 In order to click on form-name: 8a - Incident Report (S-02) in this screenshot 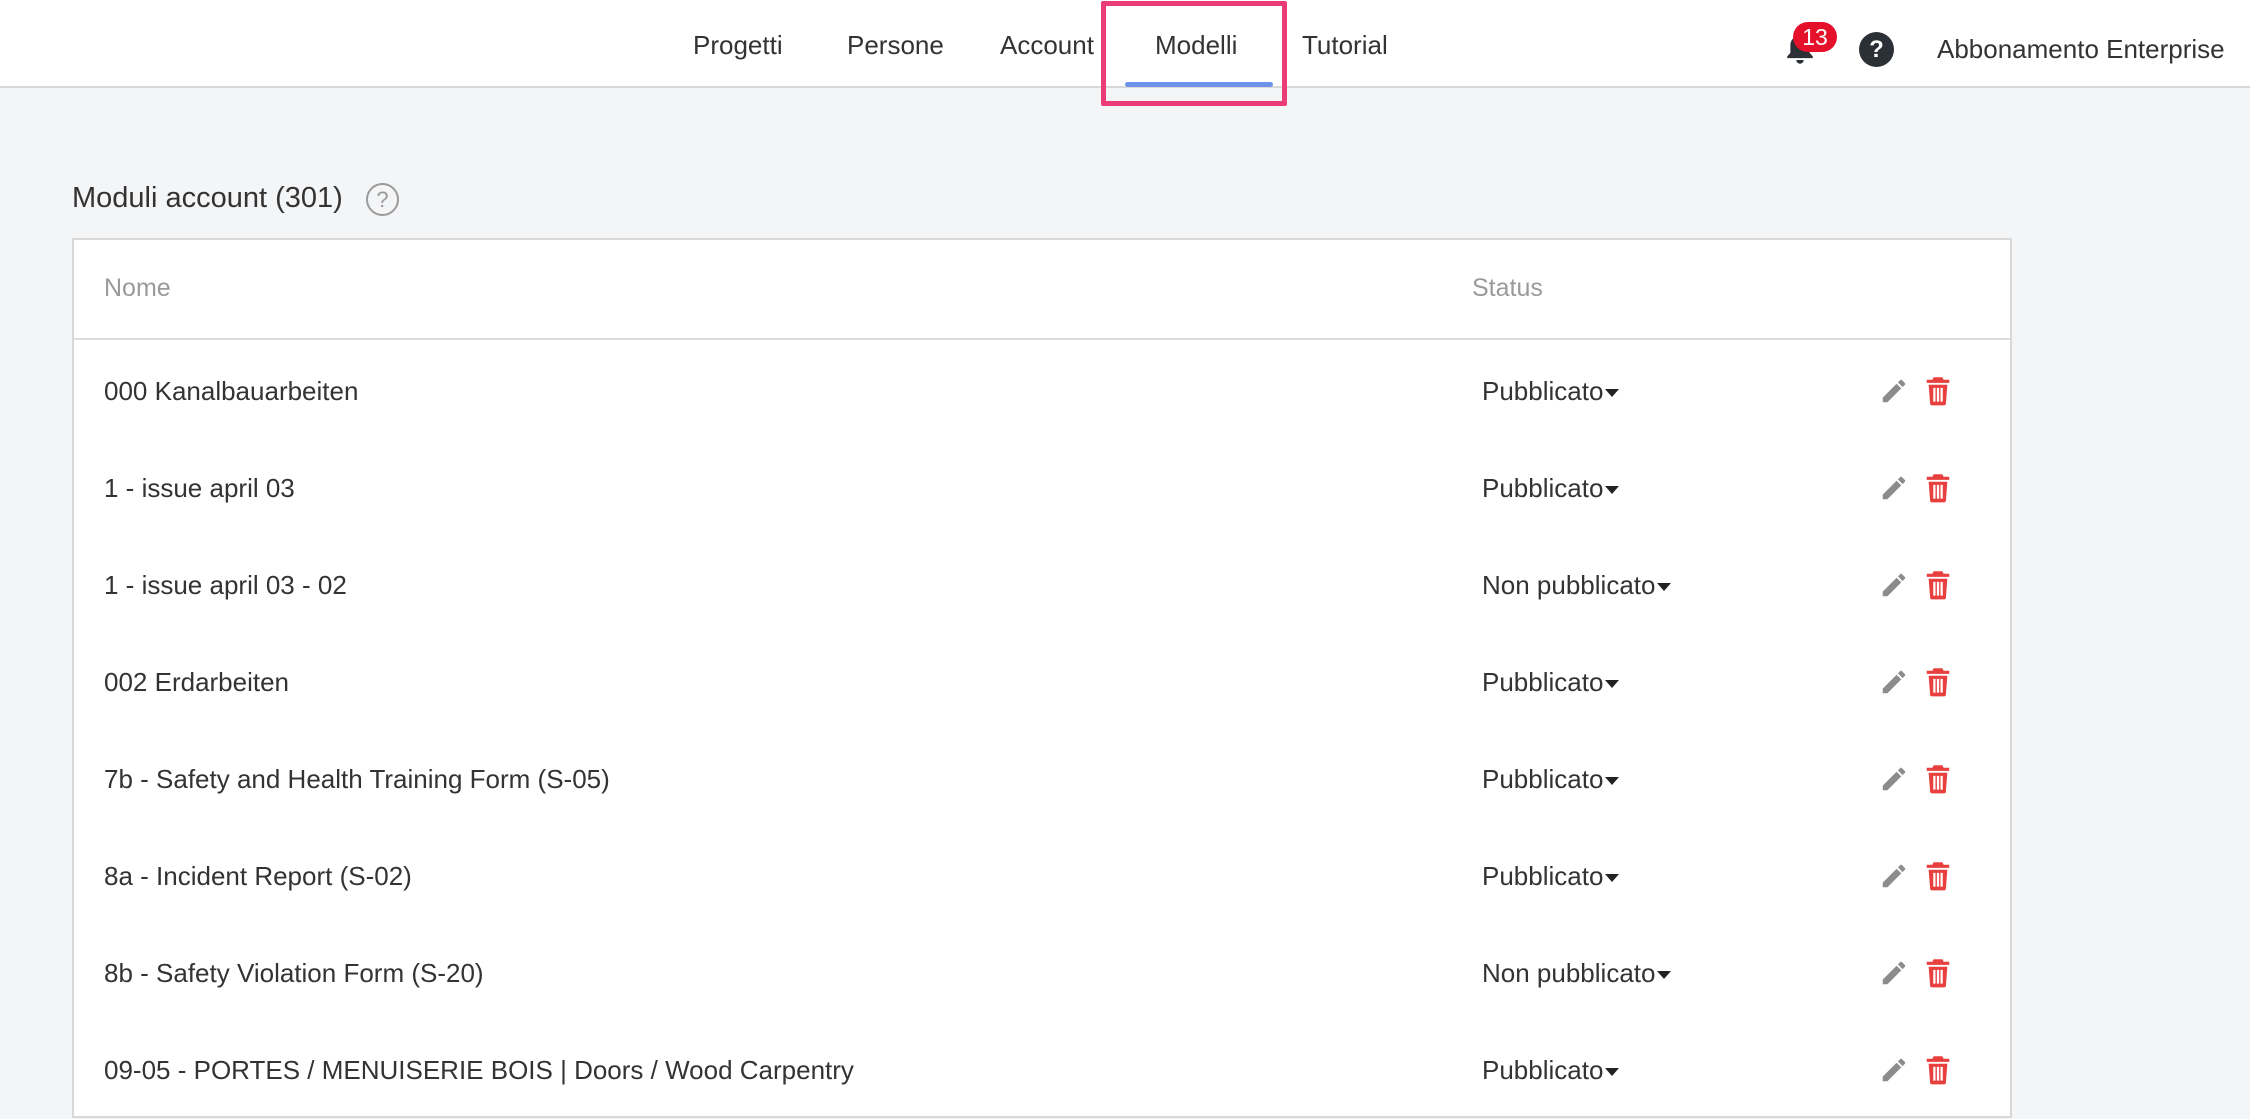, I will do `click(258, 876)`.